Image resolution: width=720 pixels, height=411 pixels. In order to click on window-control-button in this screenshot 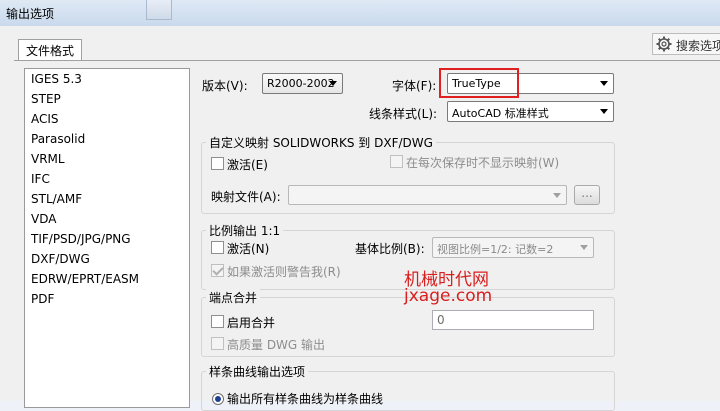, I will do `click(159, 10)`.